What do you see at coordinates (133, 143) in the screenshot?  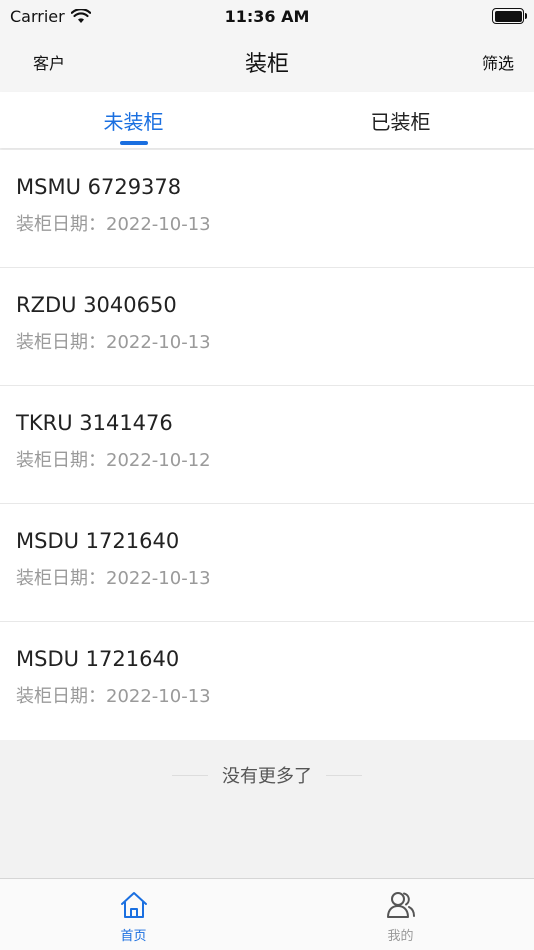 I see `active-tab-indicator` at bounding box center [133, 143].